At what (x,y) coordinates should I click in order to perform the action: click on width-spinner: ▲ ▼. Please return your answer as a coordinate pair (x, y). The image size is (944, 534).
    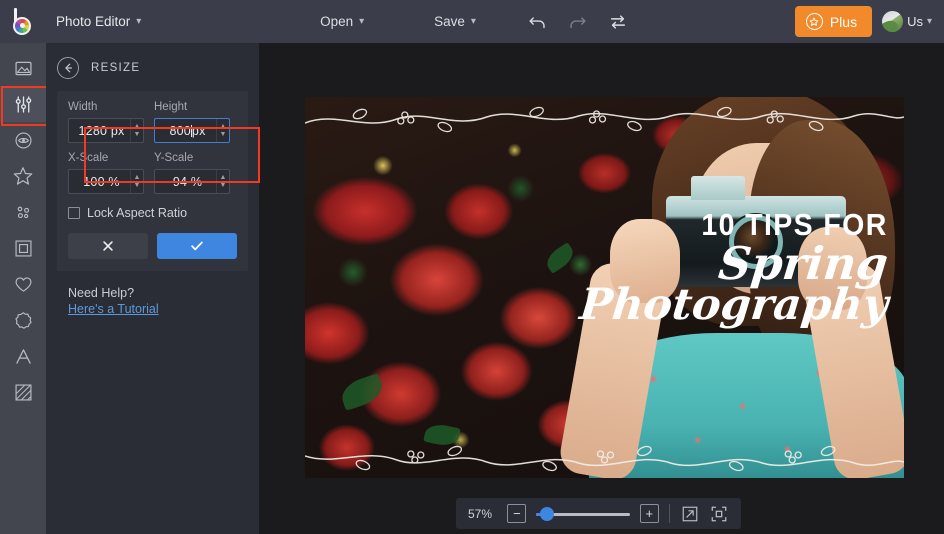
    Looking at the image, I should click on (136, 130).